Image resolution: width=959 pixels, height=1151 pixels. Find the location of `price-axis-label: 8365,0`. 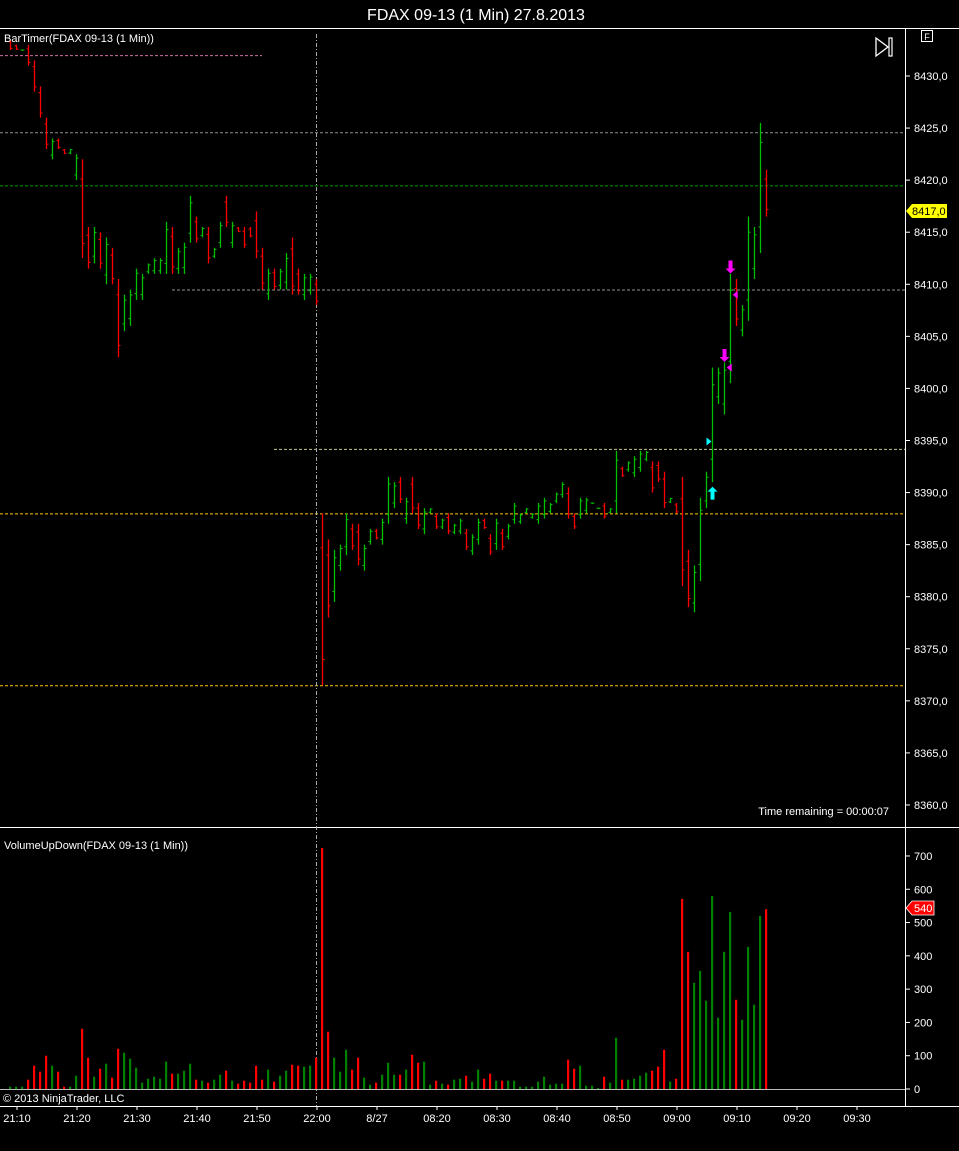

price-axis-label: 8365,0 is located at coordinates (931, 754).